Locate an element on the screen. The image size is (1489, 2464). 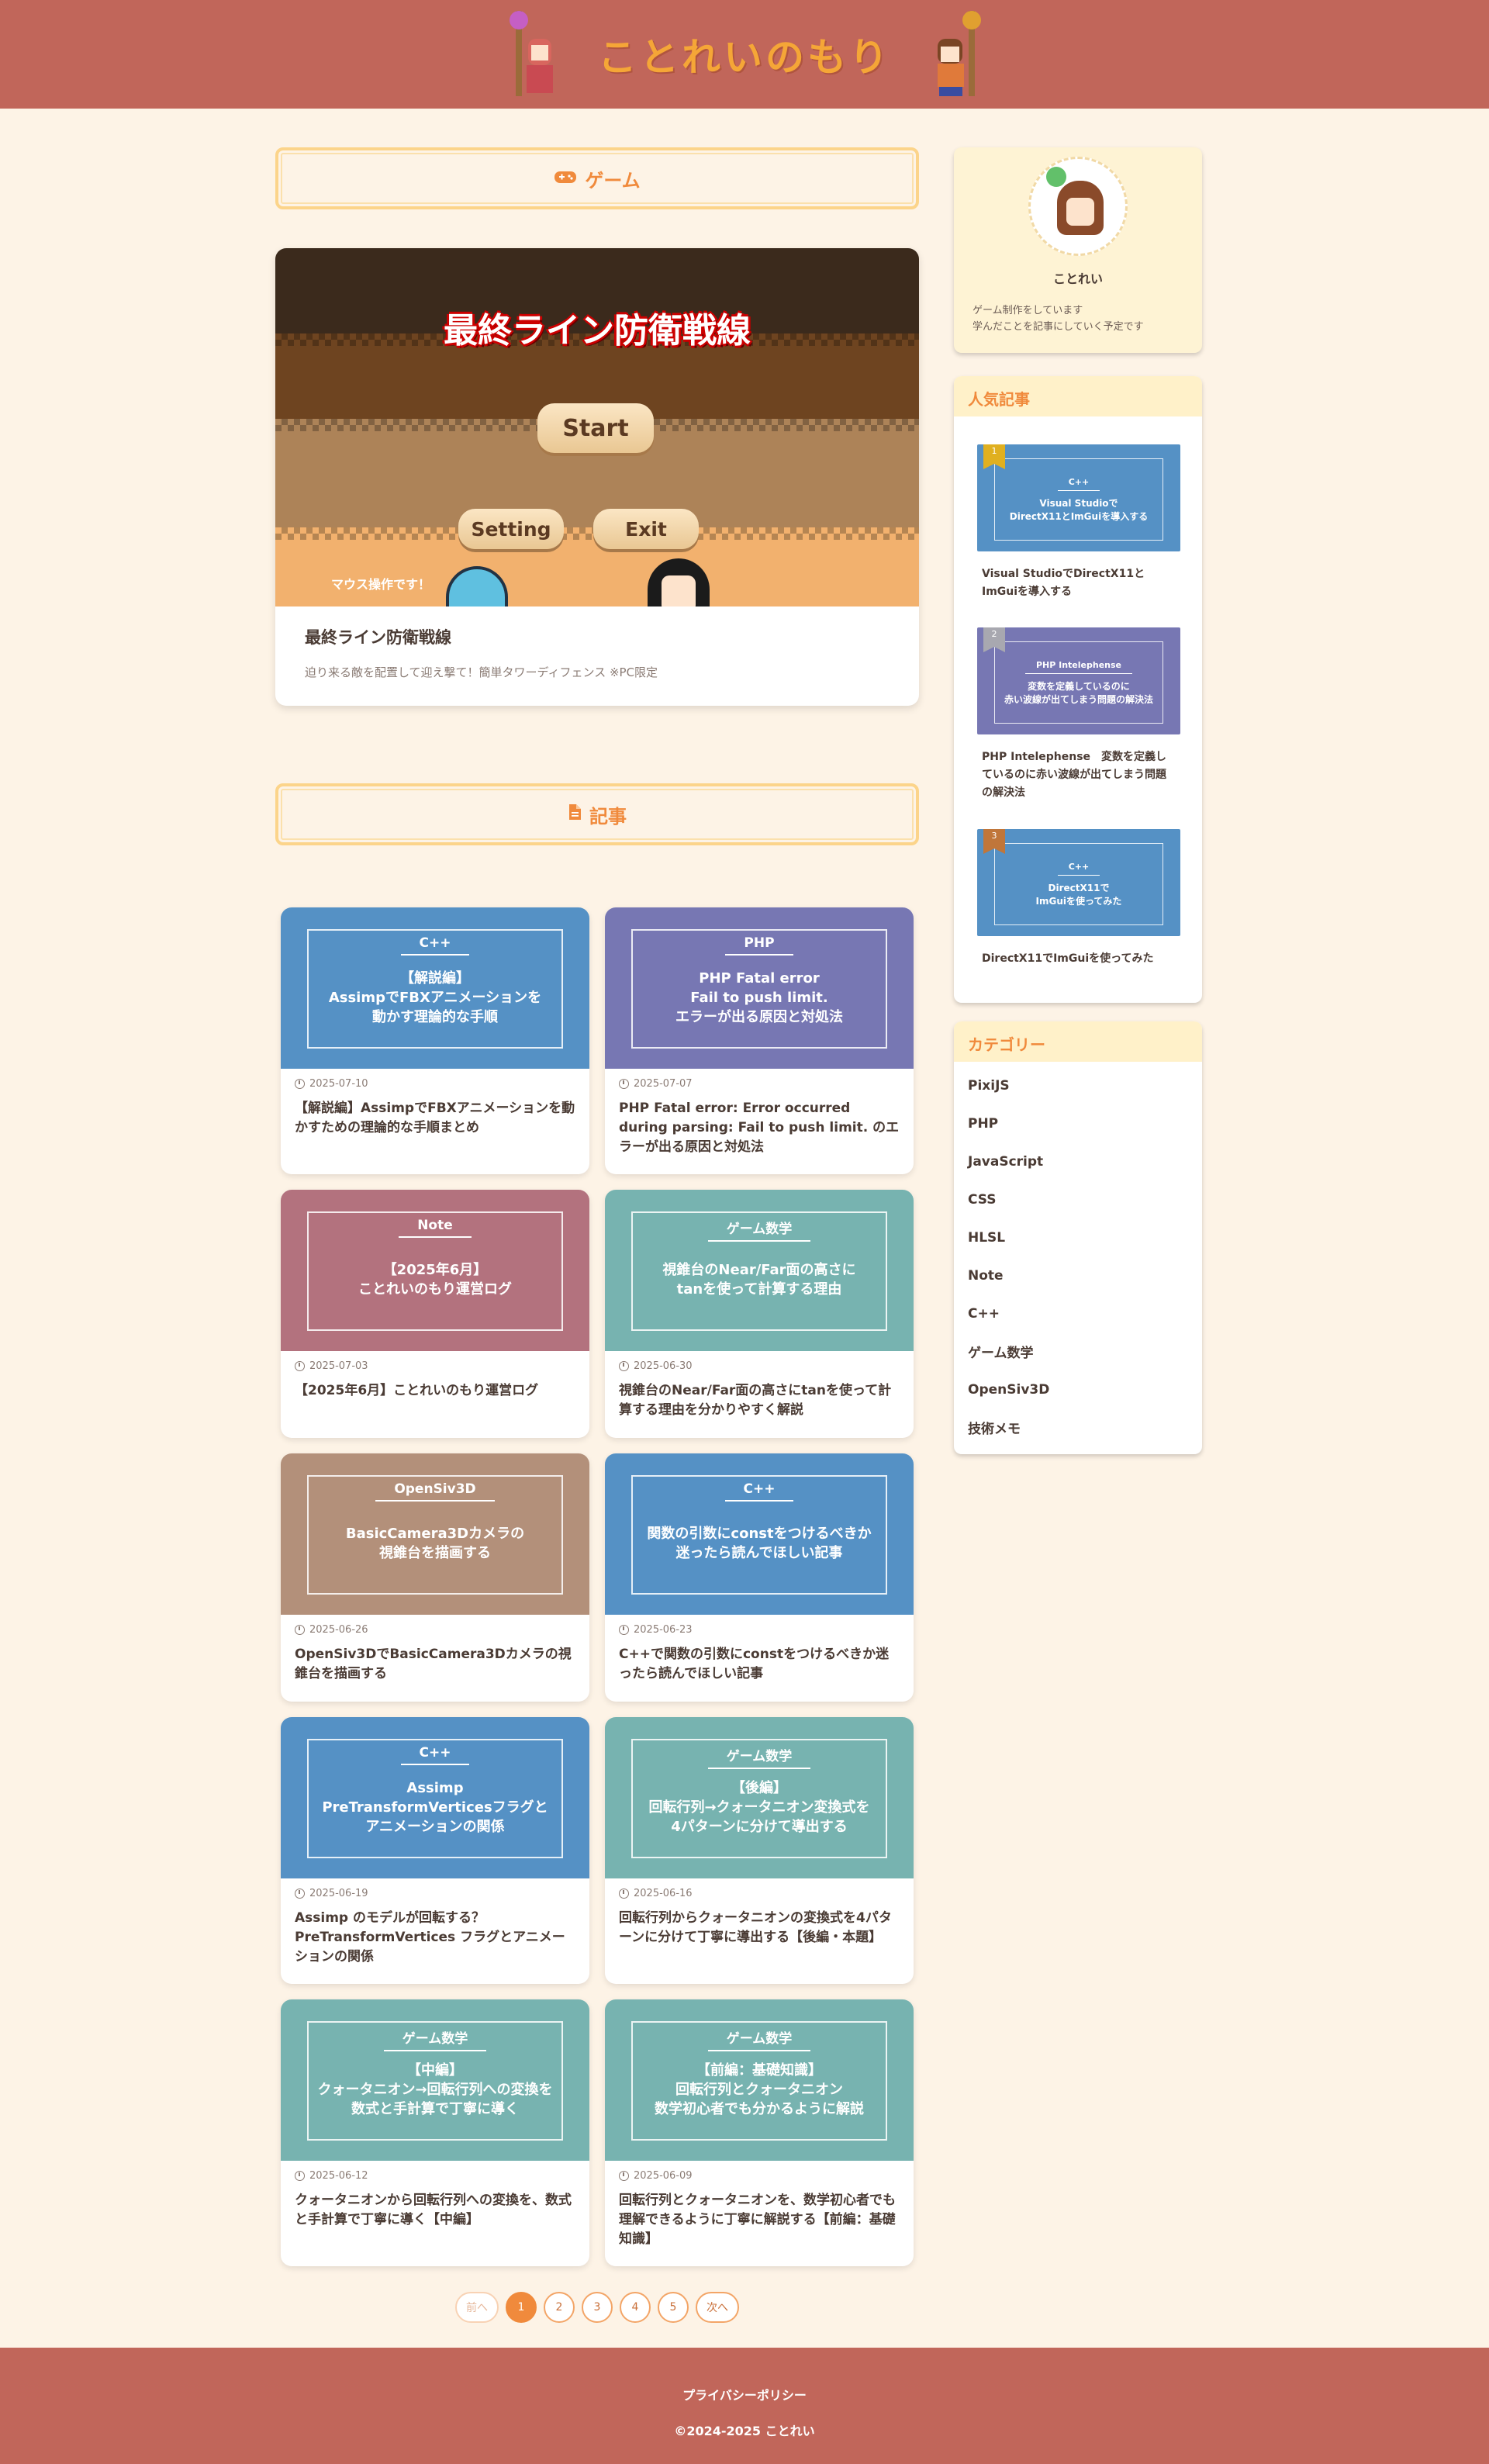
article-thumbnail: Note 【2025年6月】 ことれいのもり運営ログ is located at coordinates (435, 1270).